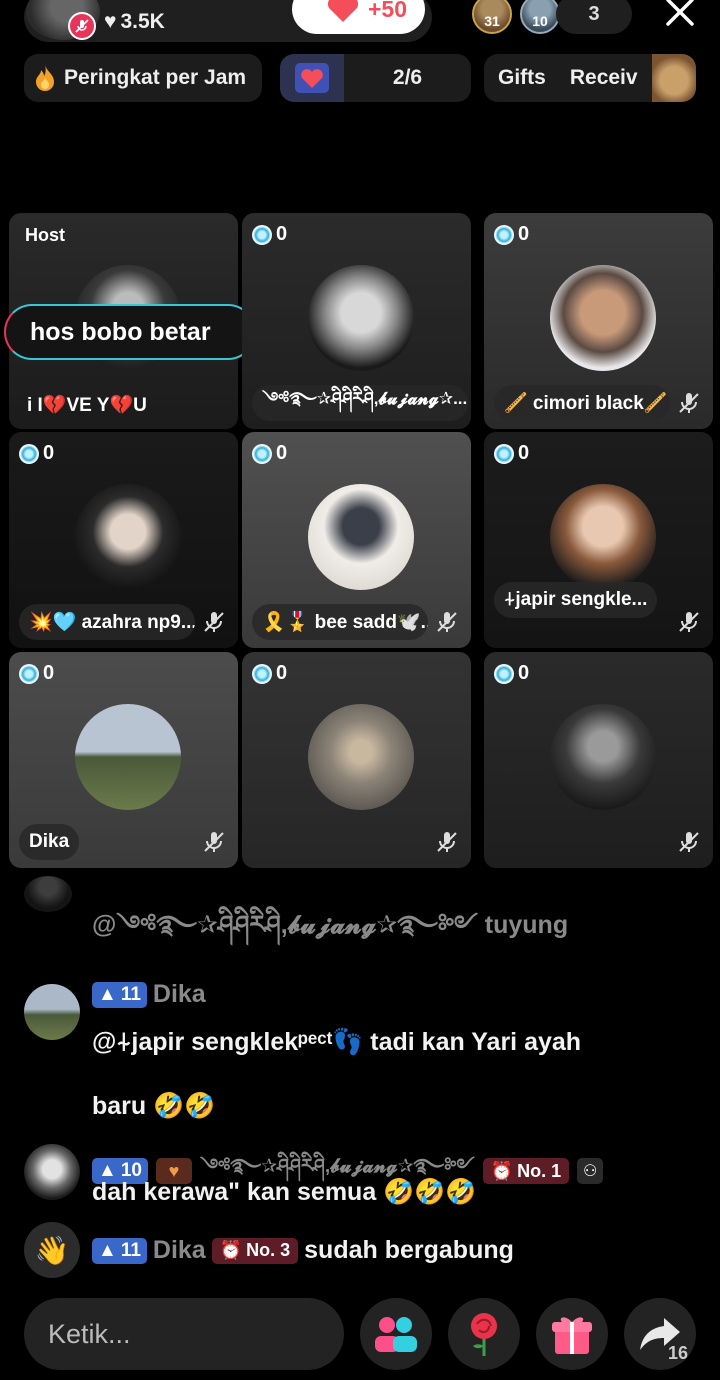 The width and height of the screenshot is (720, 1380). What do you see at coordinates (343, 11) in the screenshot?
I see `heart-icon` at bounding box center [343, 11].